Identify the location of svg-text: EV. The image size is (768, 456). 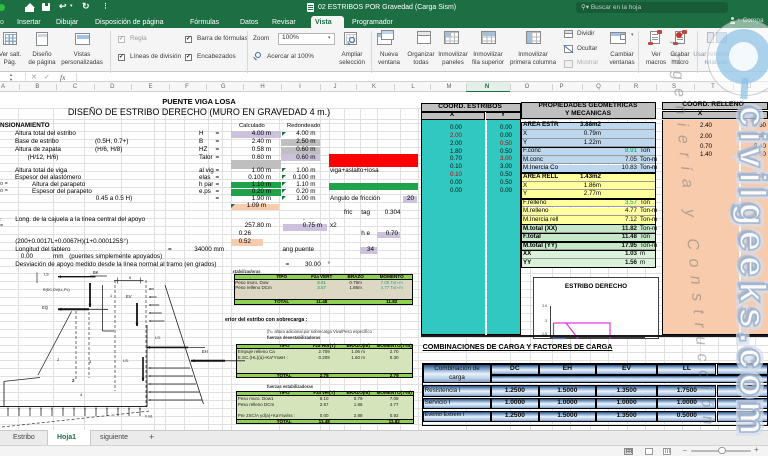
(129, 296).